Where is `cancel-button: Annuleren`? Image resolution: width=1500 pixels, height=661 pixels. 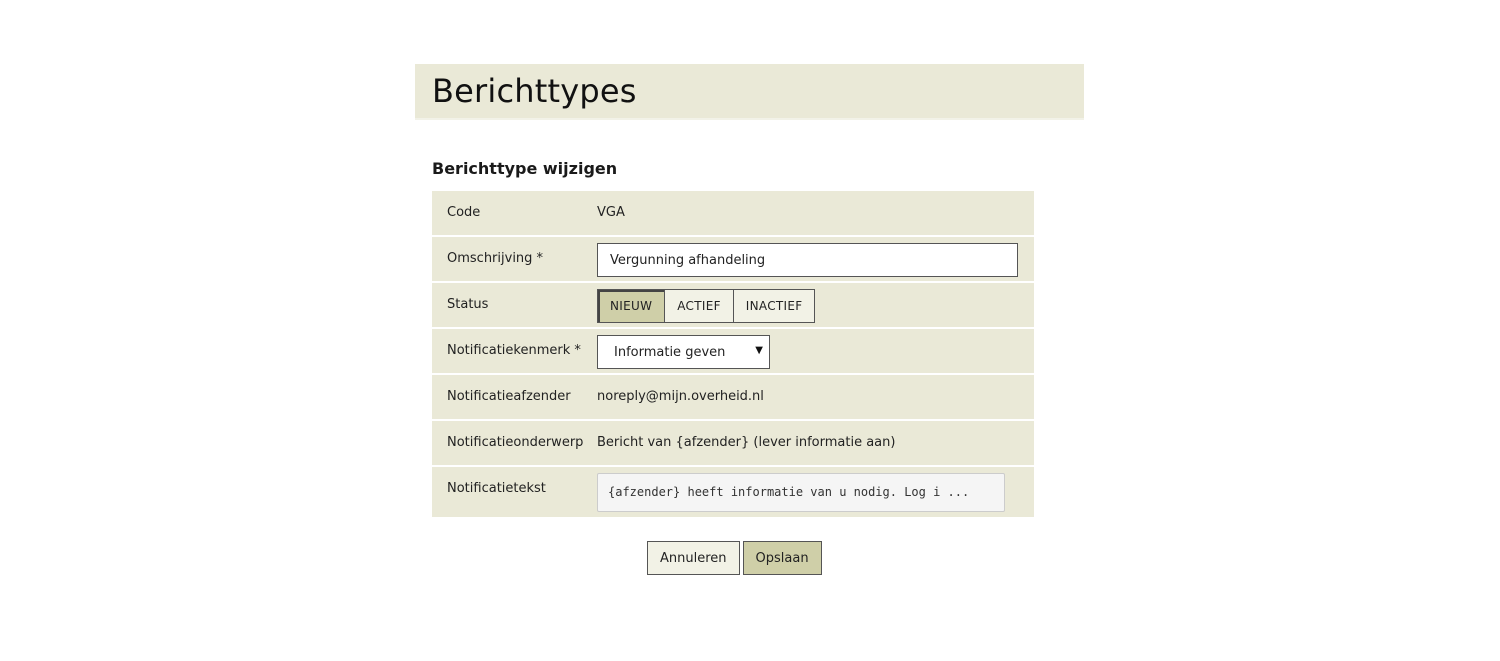 cancel-button: Annuleren is located at coordinates (693, 558).